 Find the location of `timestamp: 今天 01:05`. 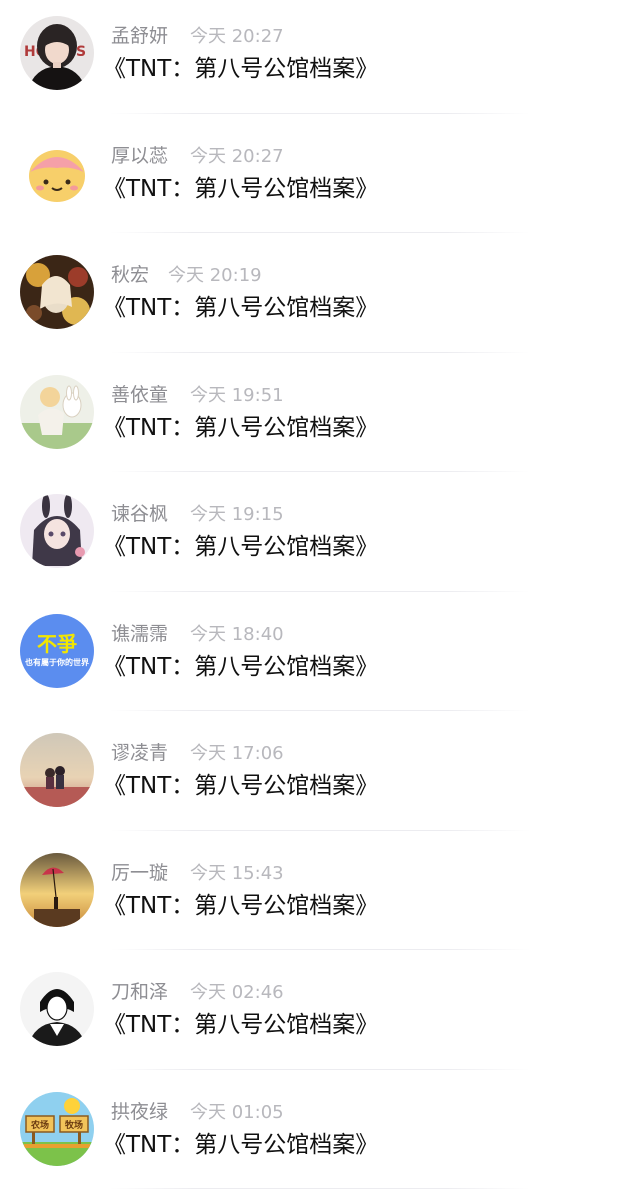

timestamp: 今天 01:05 is located at coordinates (237, 1113).